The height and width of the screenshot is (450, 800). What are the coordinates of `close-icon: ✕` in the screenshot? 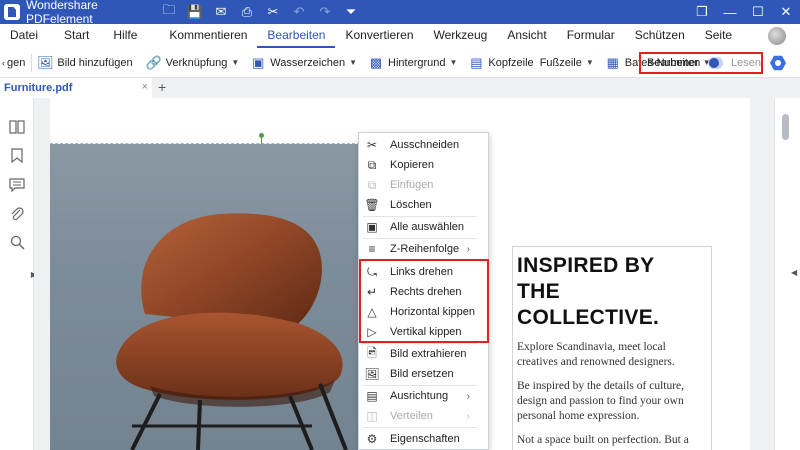 It's located at (786, 12).